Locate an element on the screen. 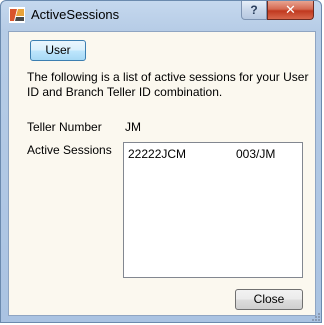 This screenshot has width=324, height=325. title-bar: ActiveSessions ? ✕ is located at coordinates (161, 16).